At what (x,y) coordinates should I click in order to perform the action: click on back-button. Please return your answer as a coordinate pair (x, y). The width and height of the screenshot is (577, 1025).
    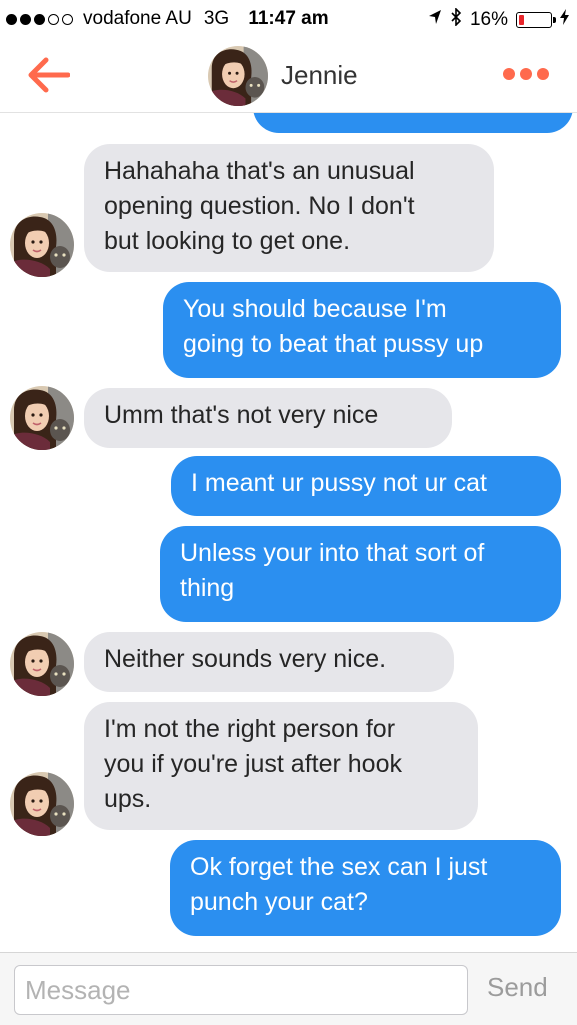
    Looking at the image, I should click on (48, 75).